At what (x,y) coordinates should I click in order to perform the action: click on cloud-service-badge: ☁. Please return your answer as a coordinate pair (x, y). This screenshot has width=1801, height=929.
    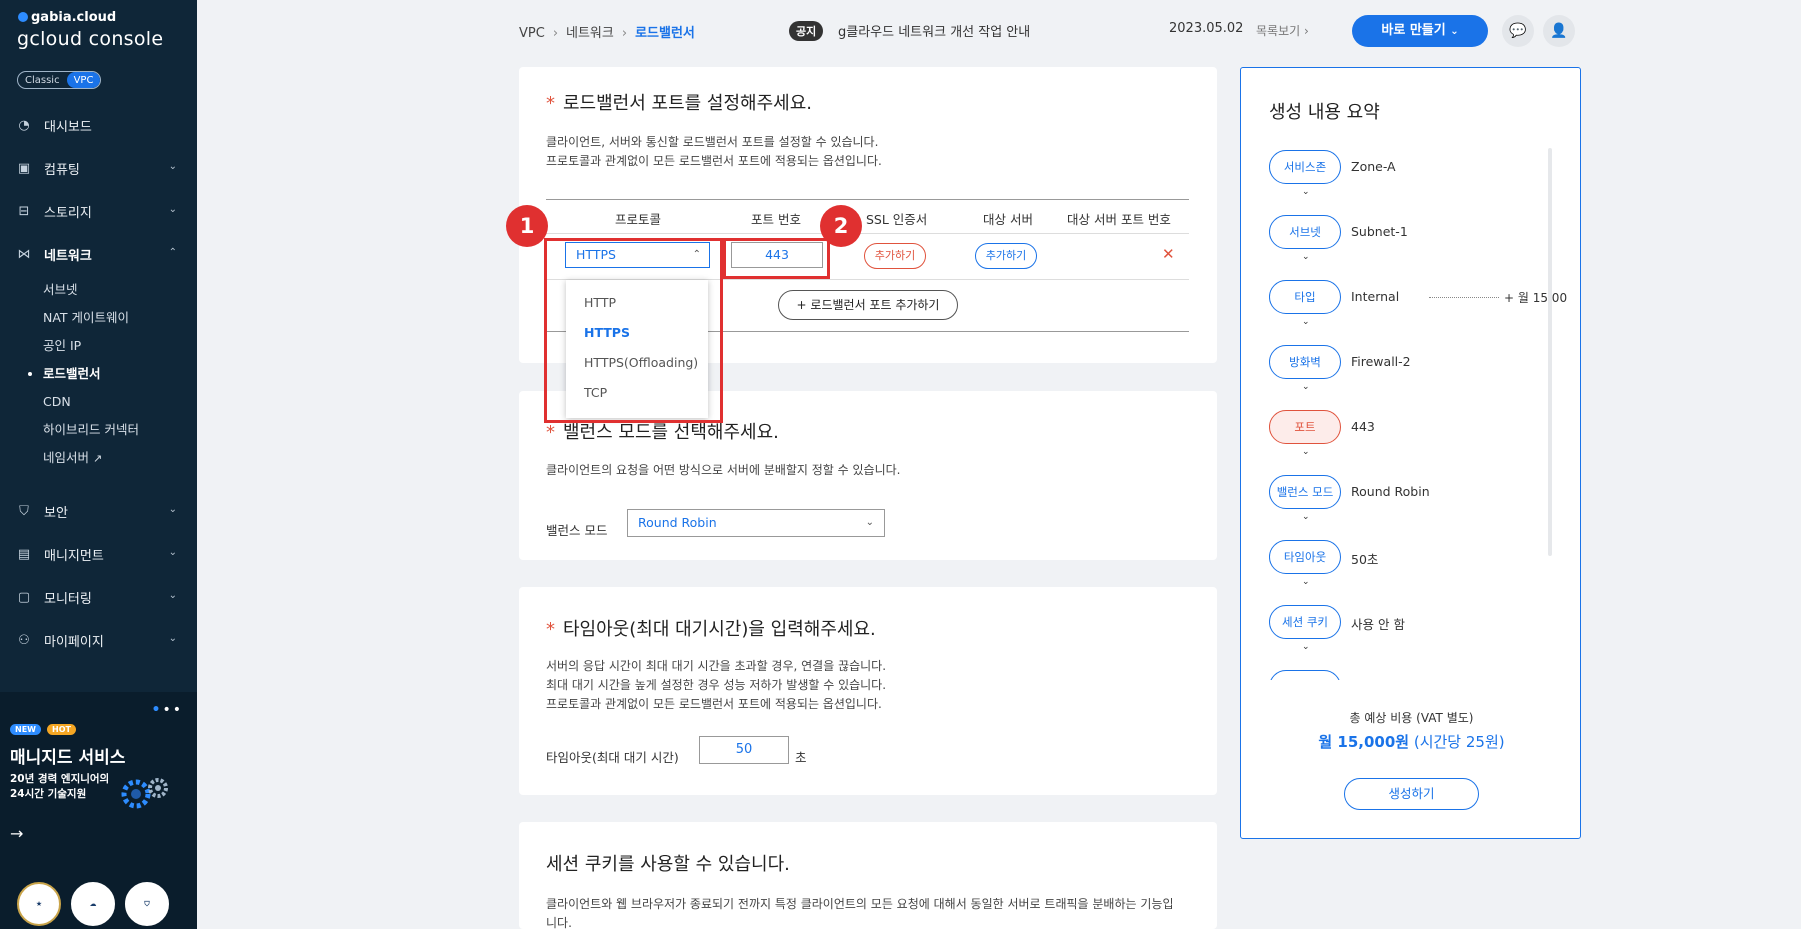
    Looking at the image, I should click on (93, 904).